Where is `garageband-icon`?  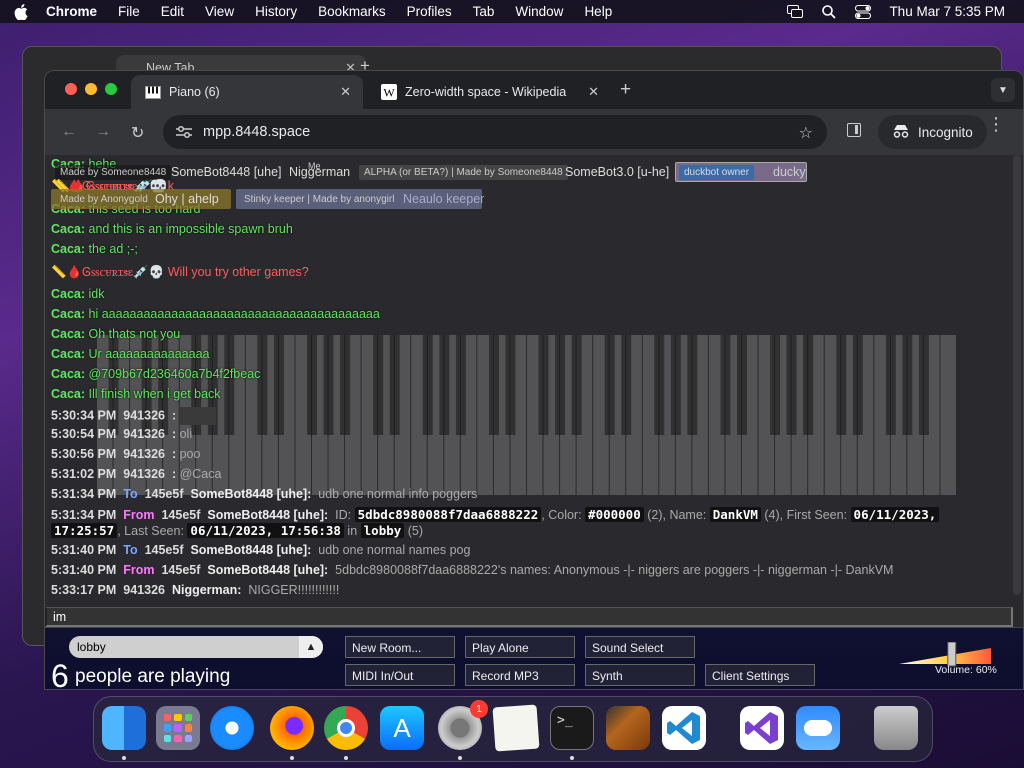 garageband-icon is located at coordinates (628, 728).